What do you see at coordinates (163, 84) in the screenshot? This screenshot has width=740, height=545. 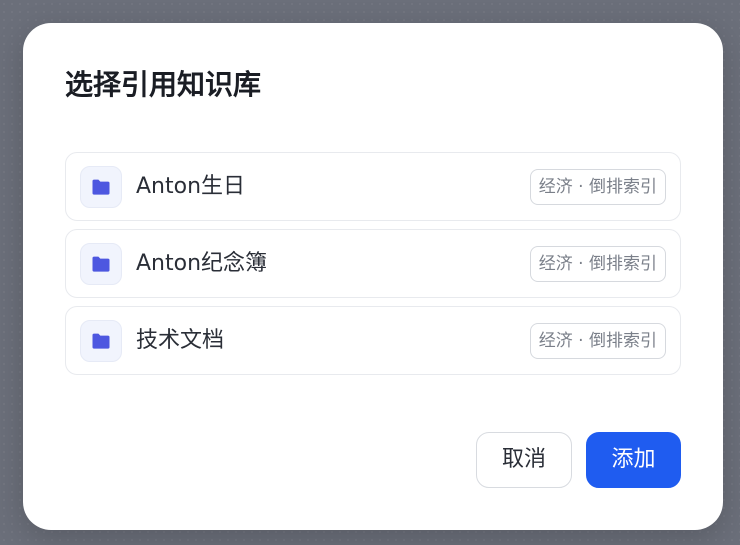 I see `dialog-title: 选择引用知识库` at bounding box center [163, 84].